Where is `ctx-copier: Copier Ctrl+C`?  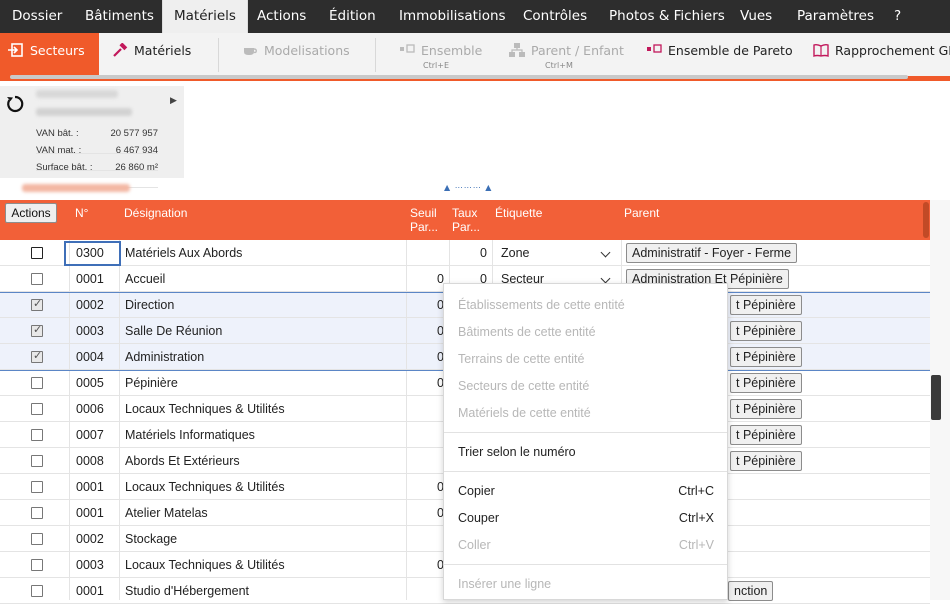
ctx-copier: Copier Ctrl+C is located at coordinates (586, 491).